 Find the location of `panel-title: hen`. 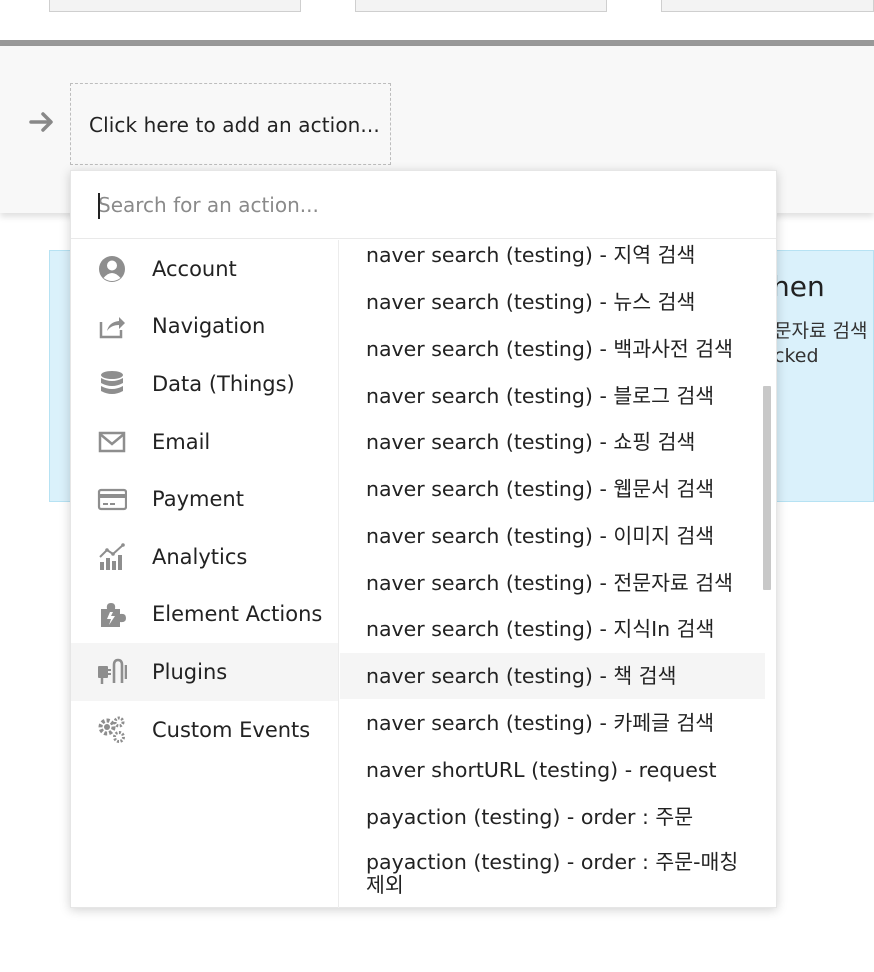

panel-title: hen is located at coordinates (798, 286).